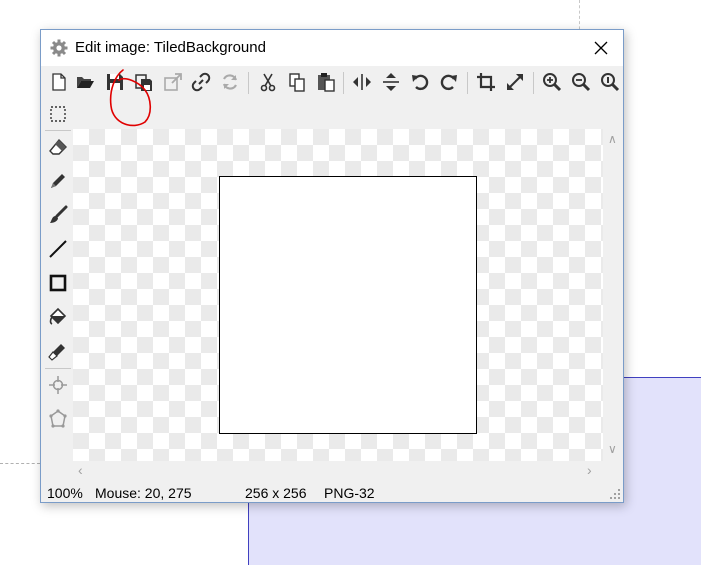 This screenshot has height=565, width=701. I want to click on brush-icon, so click(58, 215).